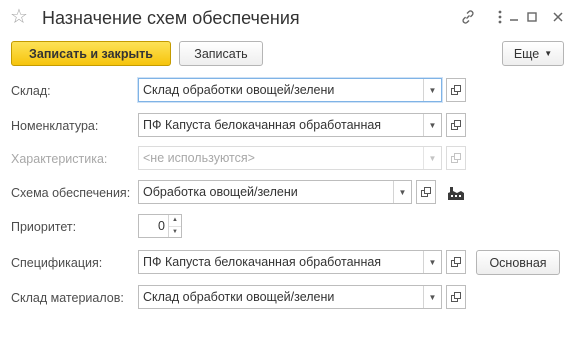  Describe the element at coordinates (199, 158) in the screenshot. I see `characteristic-placeholder: <не используются>` at that location.